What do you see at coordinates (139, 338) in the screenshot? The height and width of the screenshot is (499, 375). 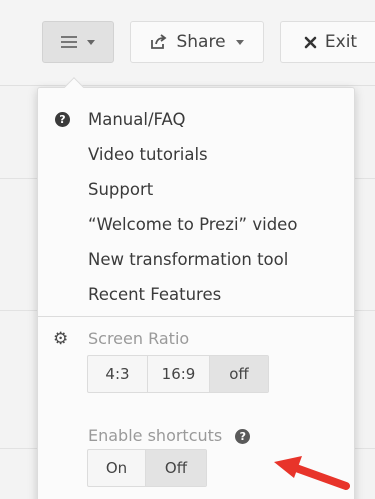 I see `screen-ratio-label: Screen Ratio` at bounding box center [139, 338].